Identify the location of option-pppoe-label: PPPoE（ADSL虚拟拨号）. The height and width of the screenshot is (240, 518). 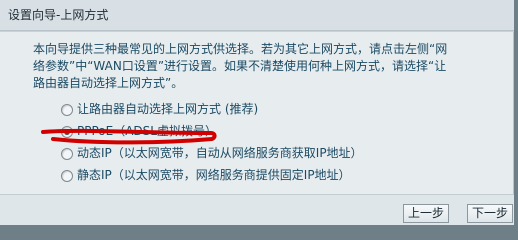
(147, 131).